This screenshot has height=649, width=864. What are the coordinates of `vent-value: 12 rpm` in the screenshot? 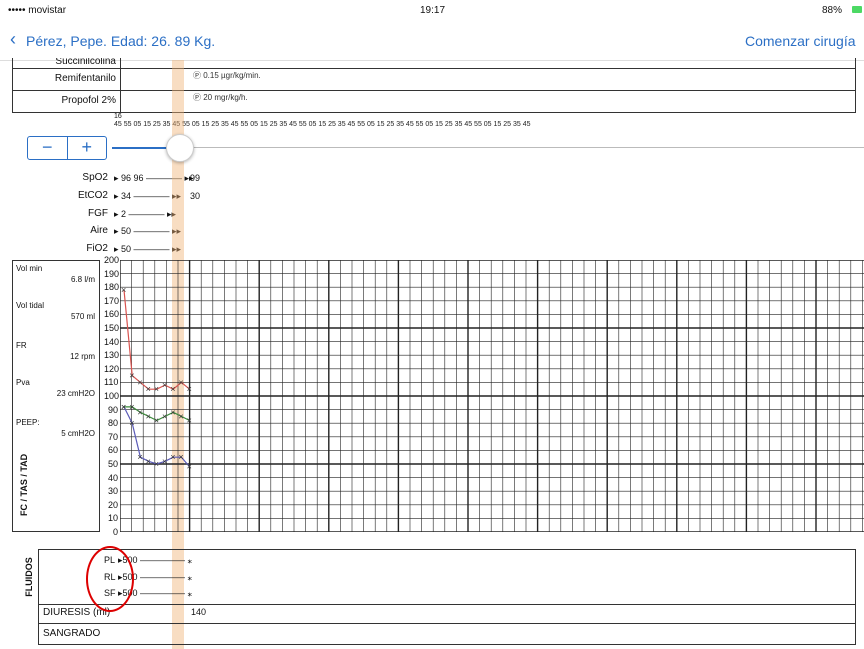 It's located at (82, 356).